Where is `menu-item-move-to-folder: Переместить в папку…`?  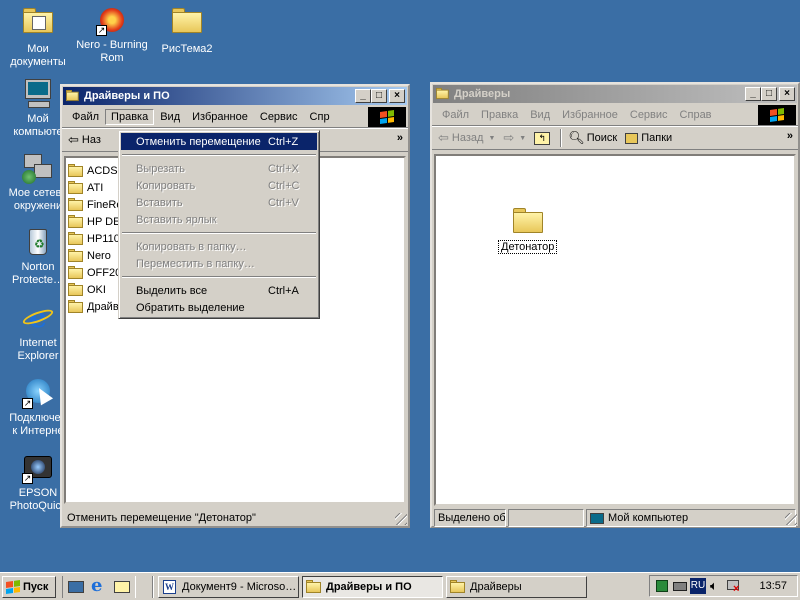
menu-item-move-to-folder: Переместить в папку… is located at coordinates (219, 263).